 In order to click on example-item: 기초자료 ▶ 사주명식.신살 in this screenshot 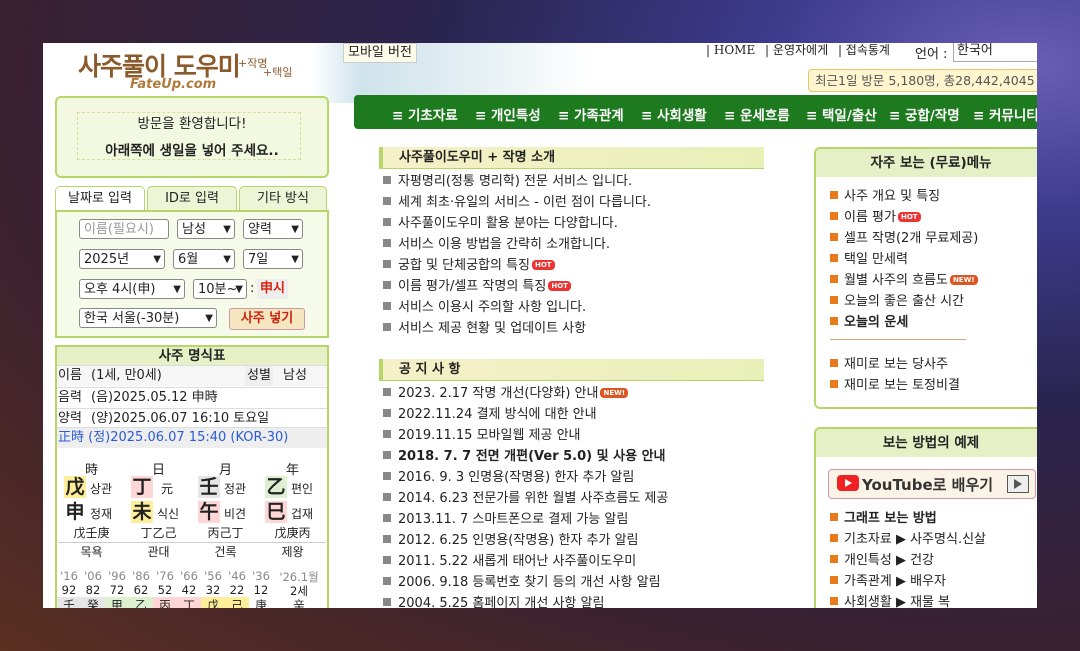, I will do `click(908, 537)`.